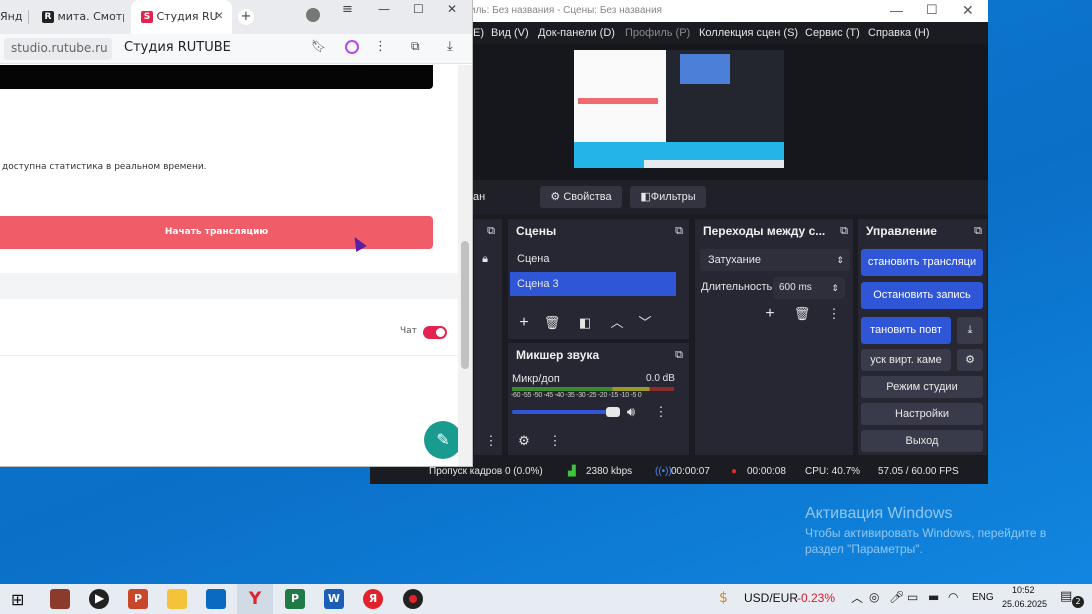 The width and height of the screenshot is (1092, 614). What do you see at coordinates (594, 259) in the screenshot?
I see `scene-item: Сцена` at bounding box center [594, 259].